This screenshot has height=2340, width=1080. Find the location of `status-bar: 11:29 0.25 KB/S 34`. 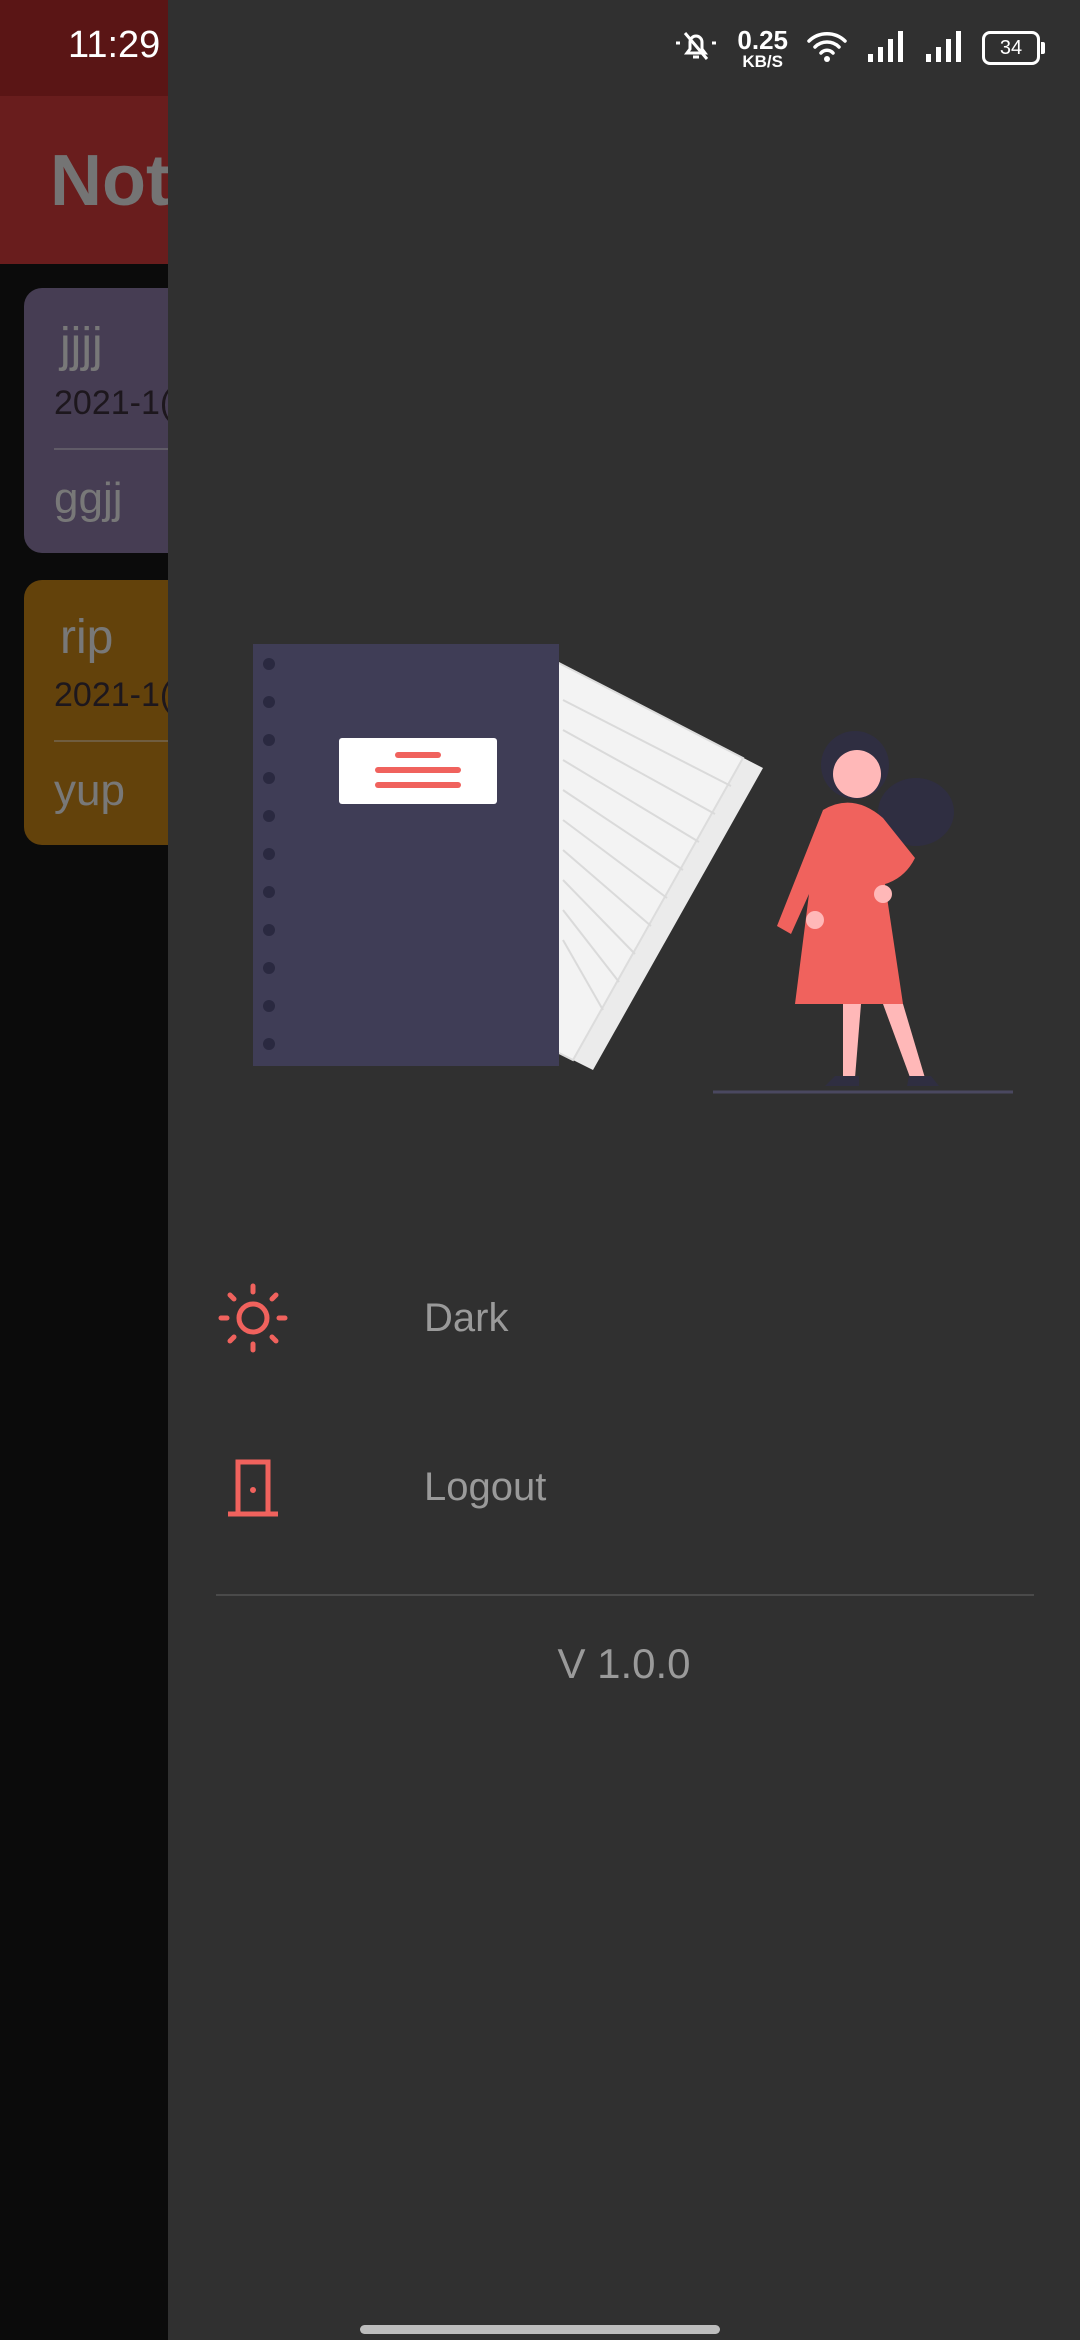

status-bar: 11:29 0.25 KB/S 34 is located at coordinates (540, 48).